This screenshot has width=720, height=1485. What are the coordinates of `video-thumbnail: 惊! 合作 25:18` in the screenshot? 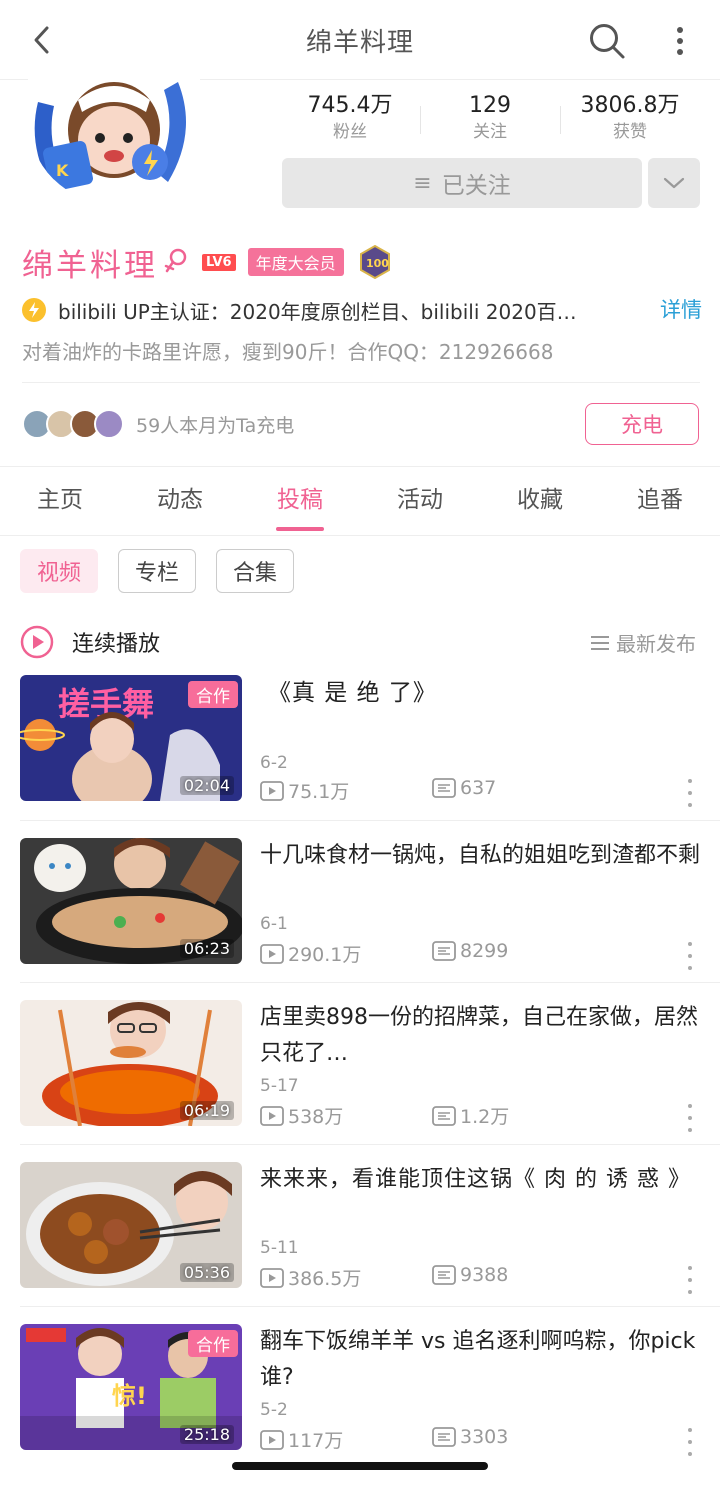 It's located at (131, 1387).